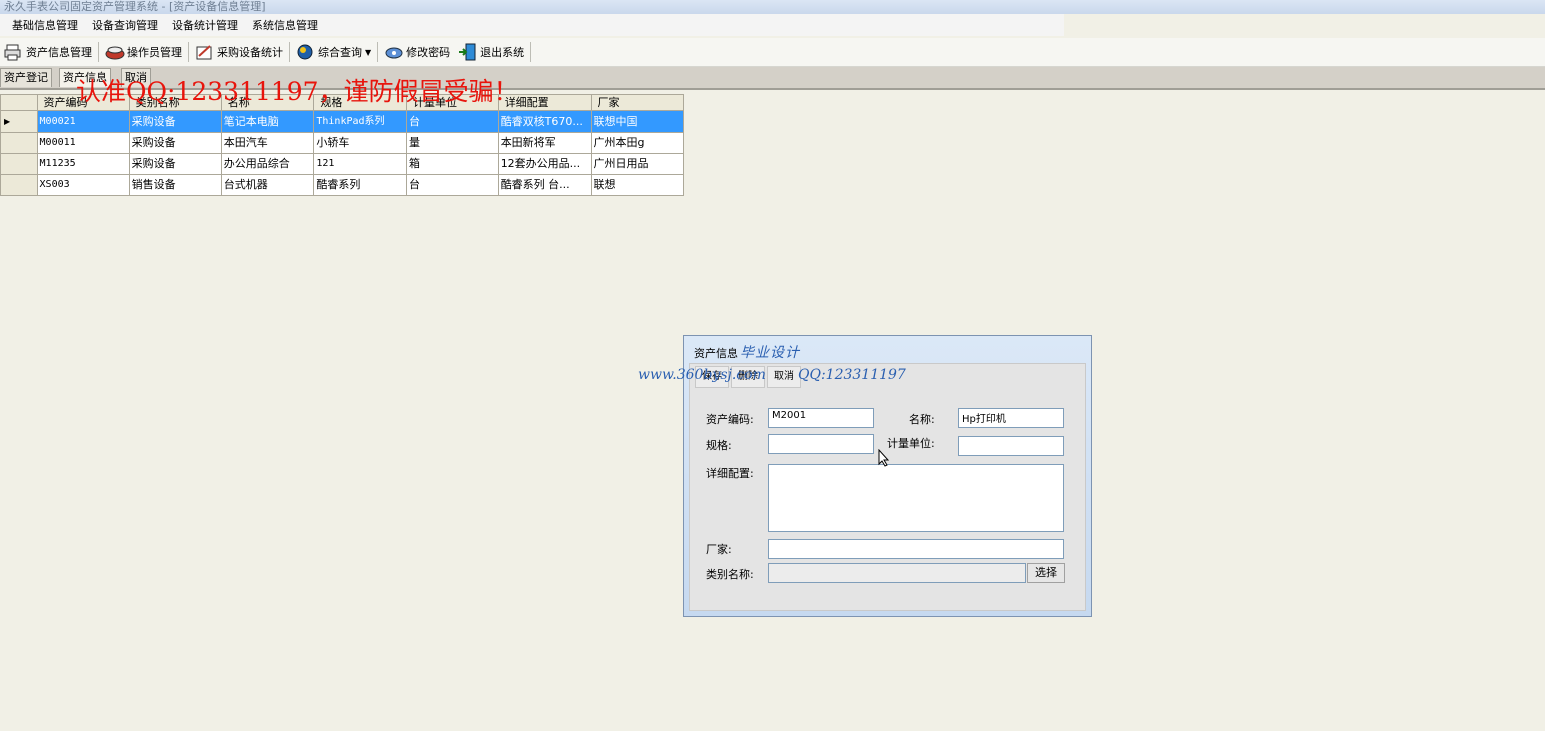 This screenshot has width=1545, height=731. I want to click on category-field, so click(897, 573).